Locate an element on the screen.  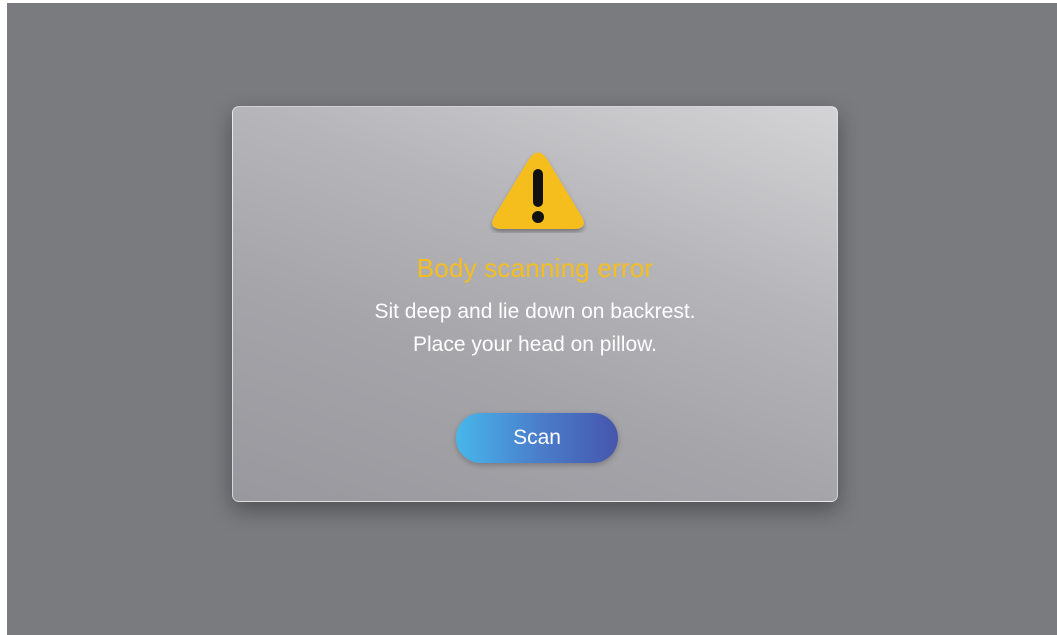
error-title: Body scanning error is located at coordinates (535, 268).